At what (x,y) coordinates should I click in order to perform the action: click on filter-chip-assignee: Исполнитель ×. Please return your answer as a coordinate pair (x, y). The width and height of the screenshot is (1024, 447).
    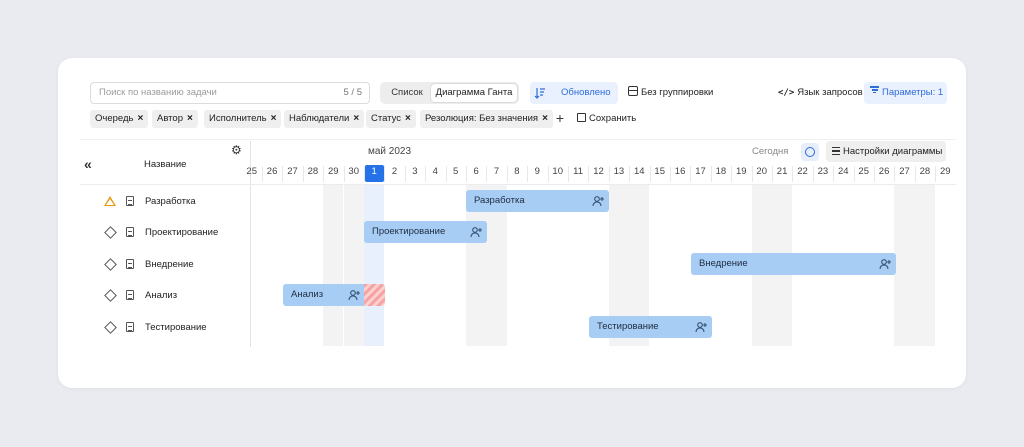
    Looking at the image, I should click on (243, 119).